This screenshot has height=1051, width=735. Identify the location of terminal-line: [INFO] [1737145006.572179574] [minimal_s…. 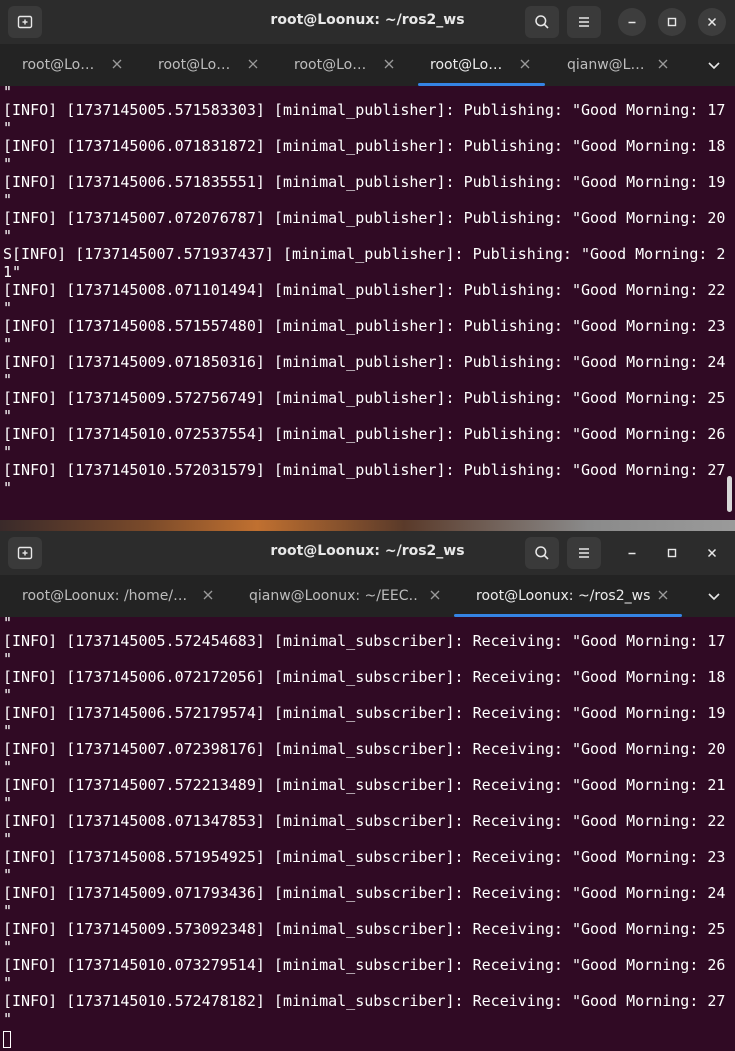
(364, 713).